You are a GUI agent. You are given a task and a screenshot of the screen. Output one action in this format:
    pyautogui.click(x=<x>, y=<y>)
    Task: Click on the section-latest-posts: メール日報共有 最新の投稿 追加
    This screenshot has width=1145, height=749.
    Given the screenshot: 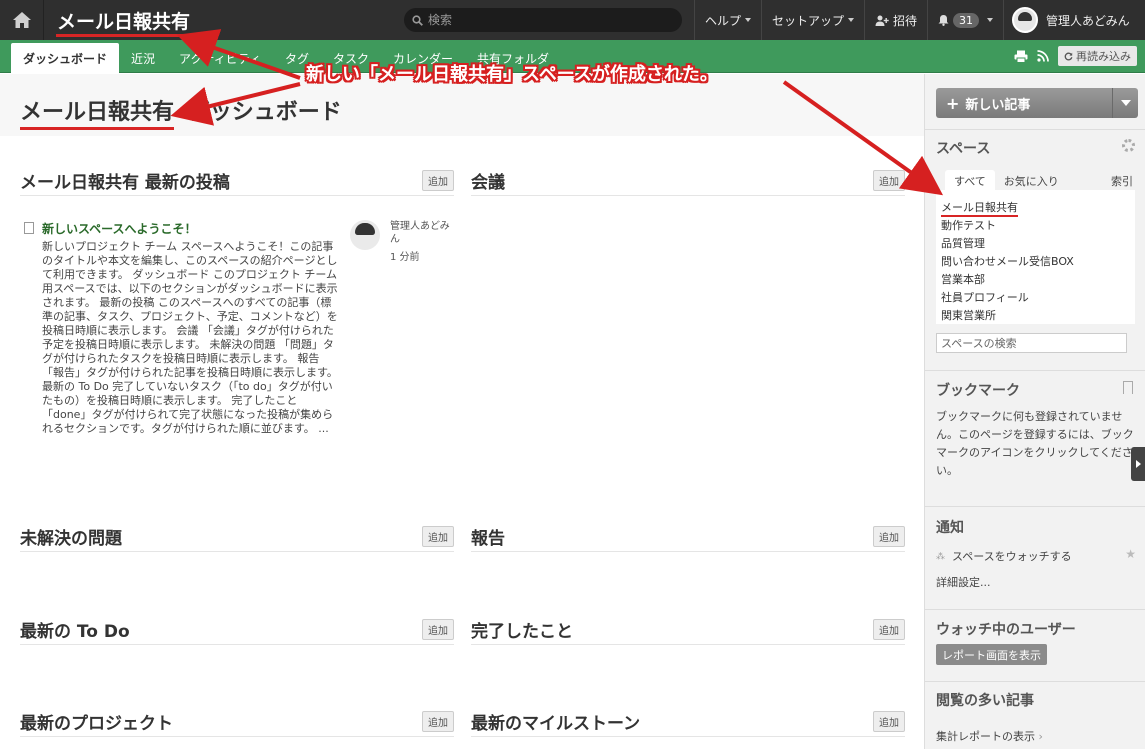 What is the action you would take?
    pyautogui.click(x=237, y=183)
    